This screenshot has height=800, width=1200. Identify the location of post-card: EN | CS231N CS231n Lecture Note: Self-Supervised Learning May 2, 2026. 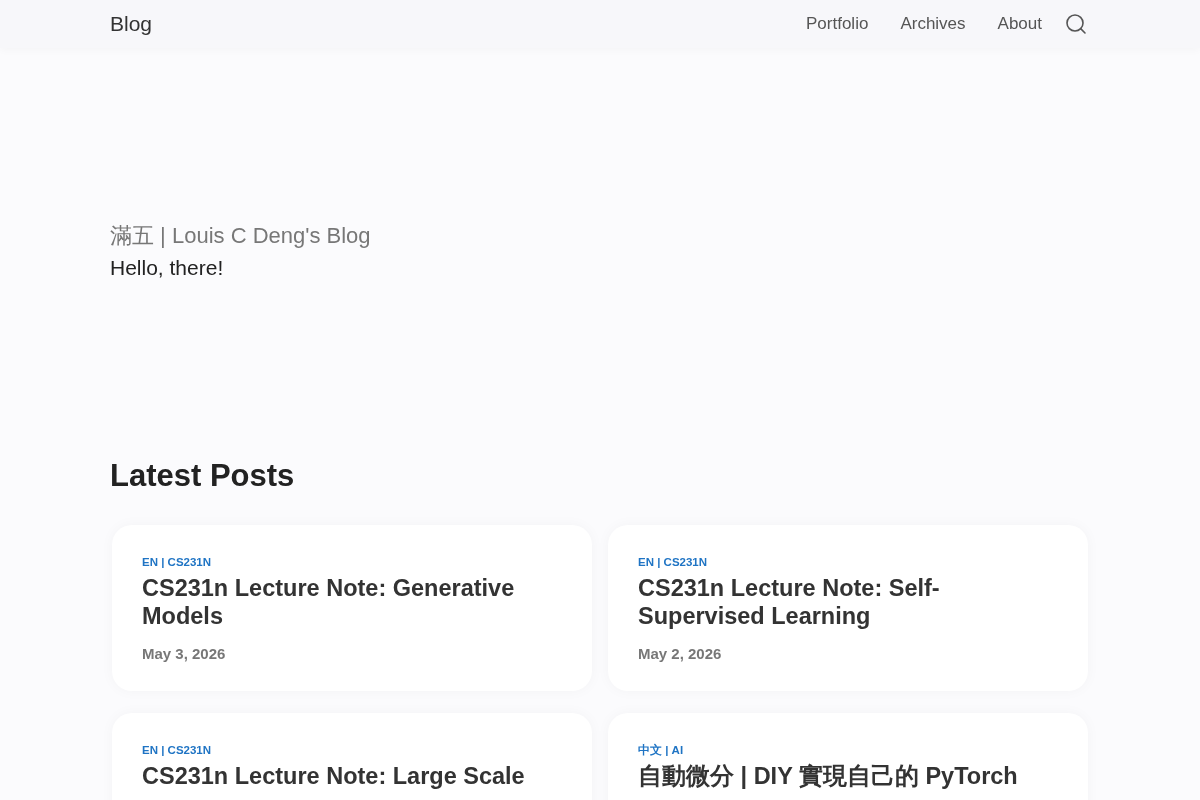
(848, 608).